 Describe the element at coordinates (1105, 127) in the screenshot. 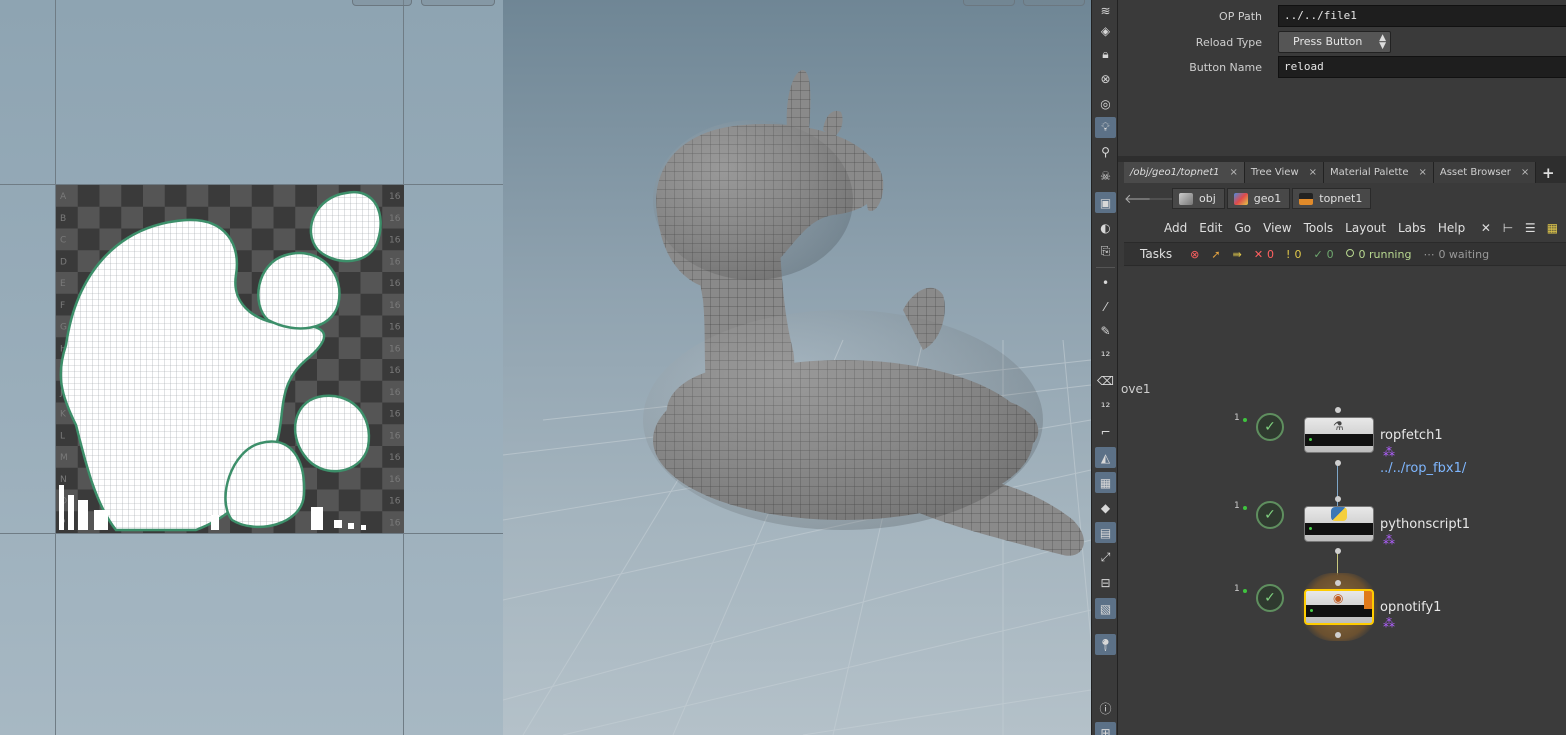

I see `light-icon: 💡︎` at that location.